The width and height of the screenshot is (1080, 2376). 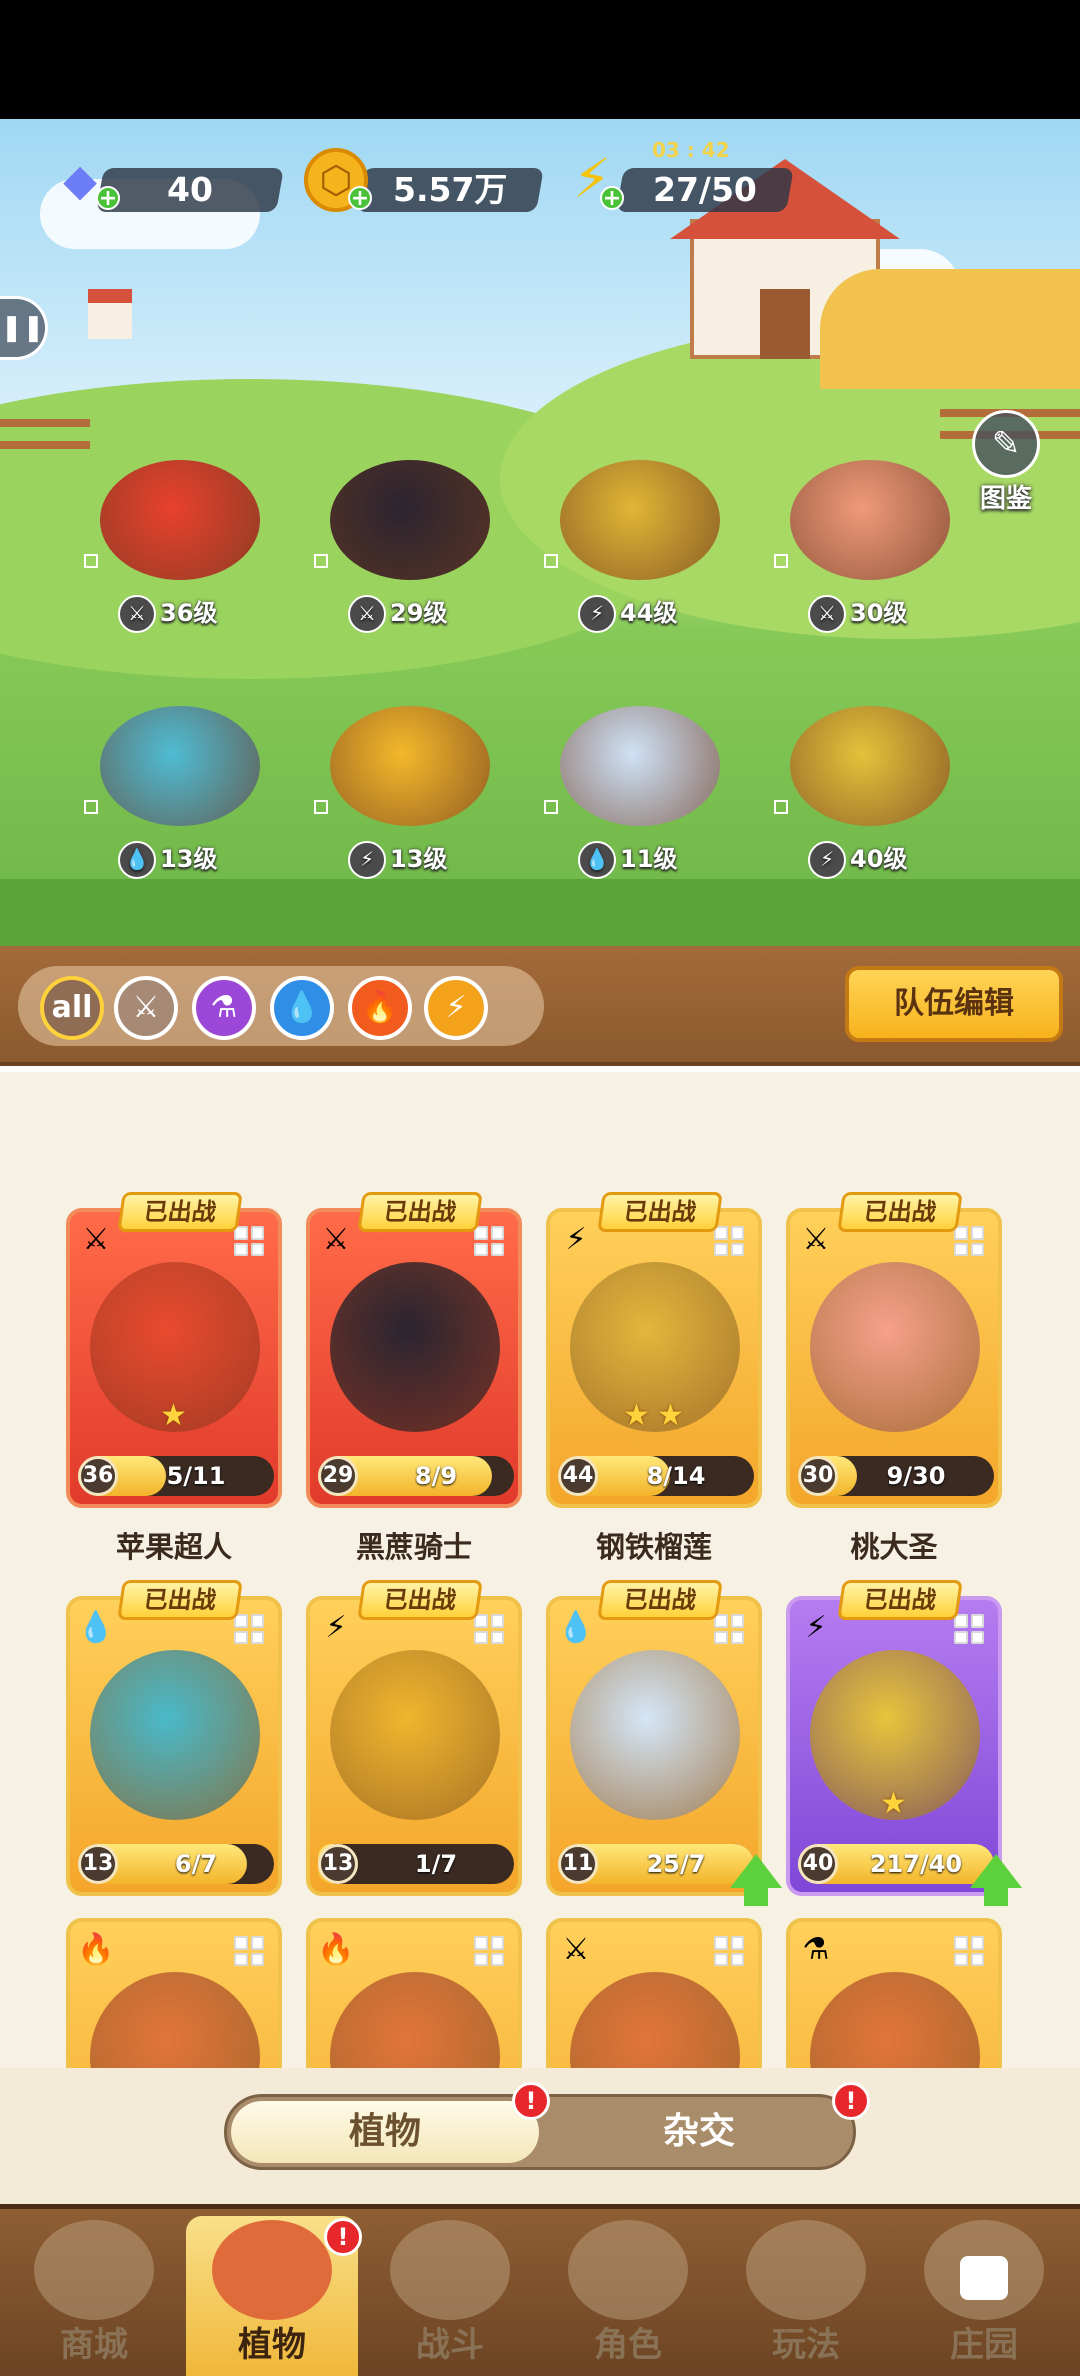 I want to click on nav-shop: 商城, so click(x=94, y=2296).